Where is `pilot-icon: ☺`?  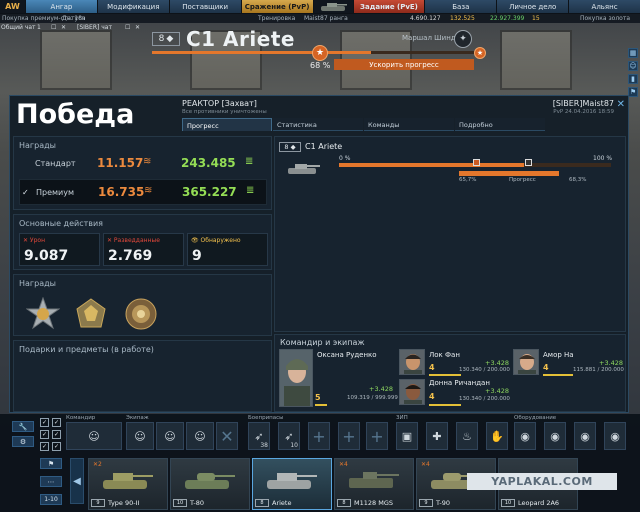
pilot-icon: ☺ is located at coordinates (633, 66).